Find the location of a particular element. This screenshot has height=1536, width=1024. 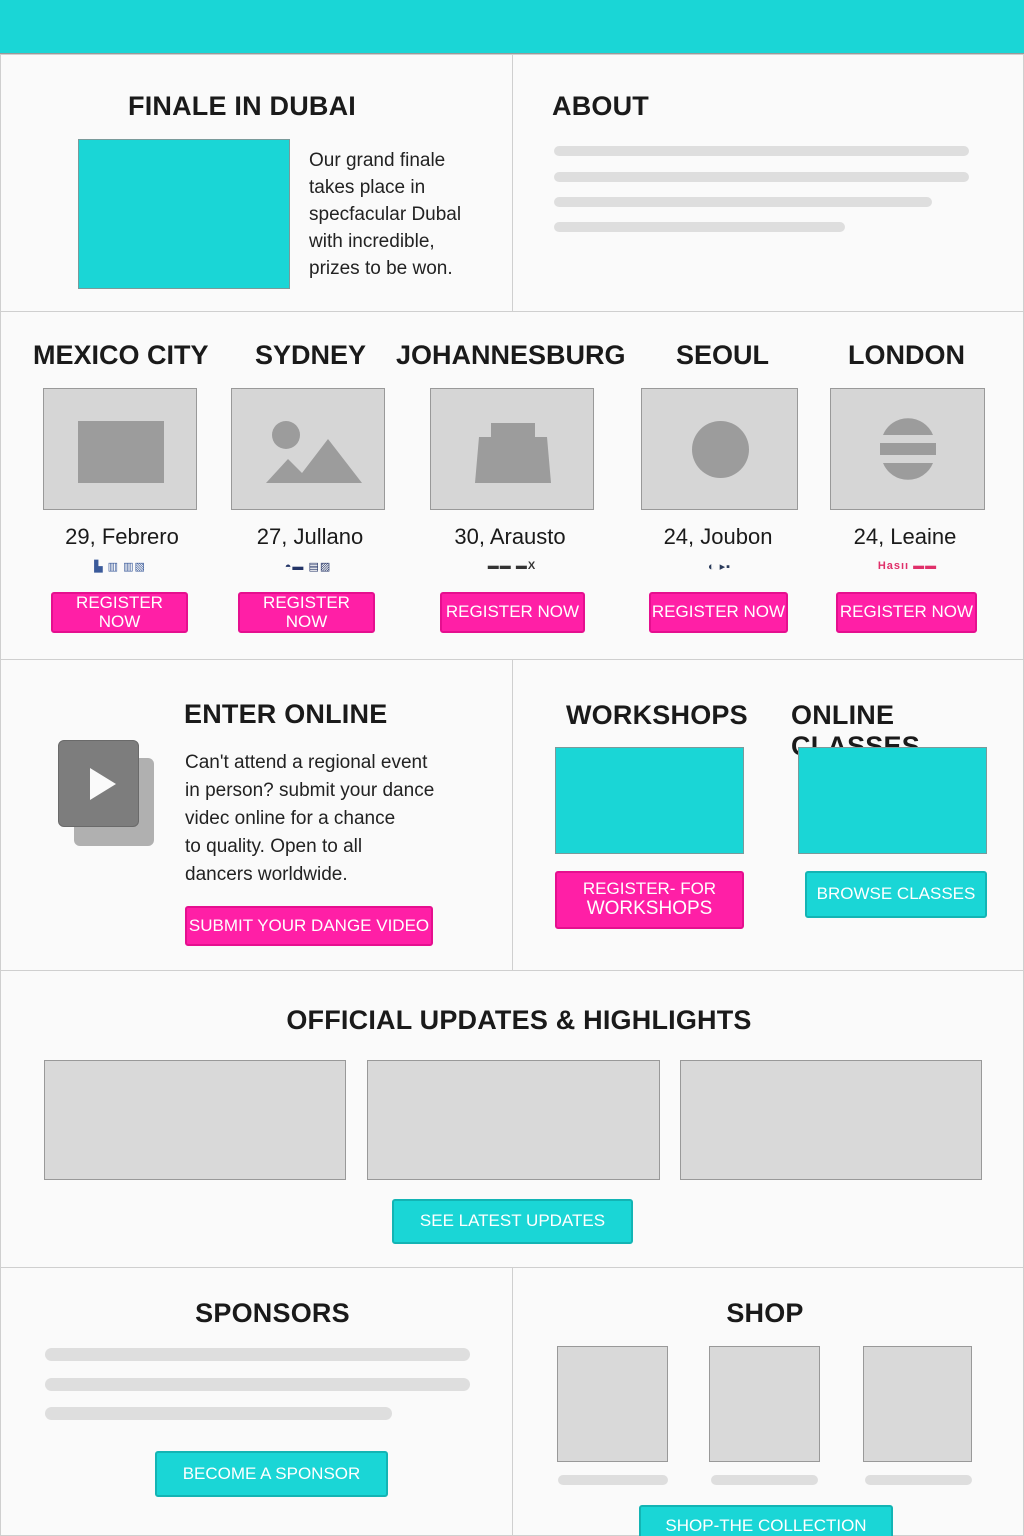

workshops-image is located at coordinates (649, 800).